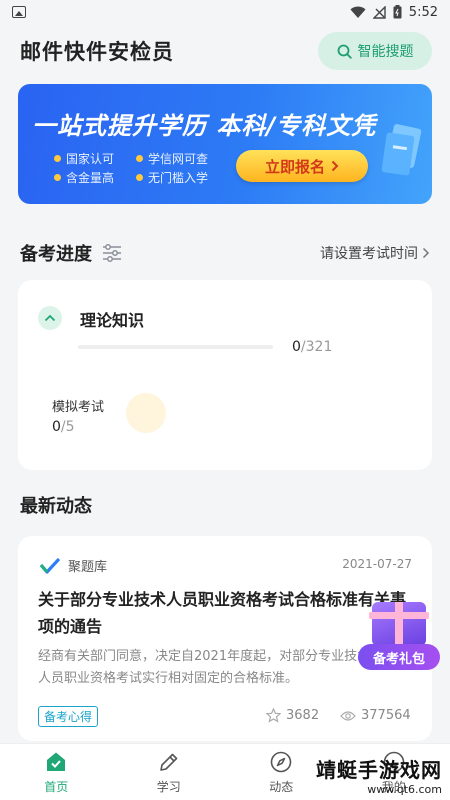 This screenshot has height=800, width=450. I want to click on status-time: 5:52, so click(423, 12).